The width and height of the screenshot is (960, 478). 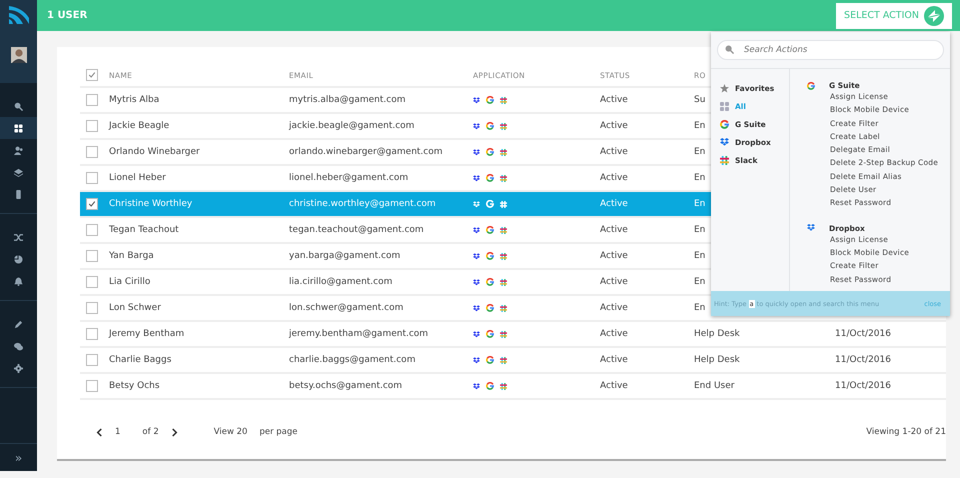 I want to click on name-cell-text: Orlando Winebarger, so click(x=155, y=152).